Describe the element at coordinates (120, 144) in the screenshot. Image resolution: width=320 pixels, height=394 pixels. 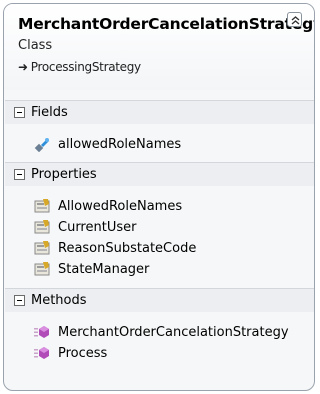
I see `field-name: allowedRoleNames` at that location.